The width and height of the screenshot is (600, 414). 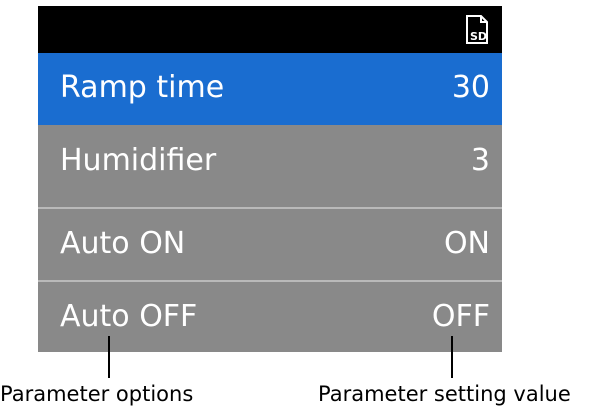 I want to click on menu-item-label: Auto ON, so click(x=123, y=243).